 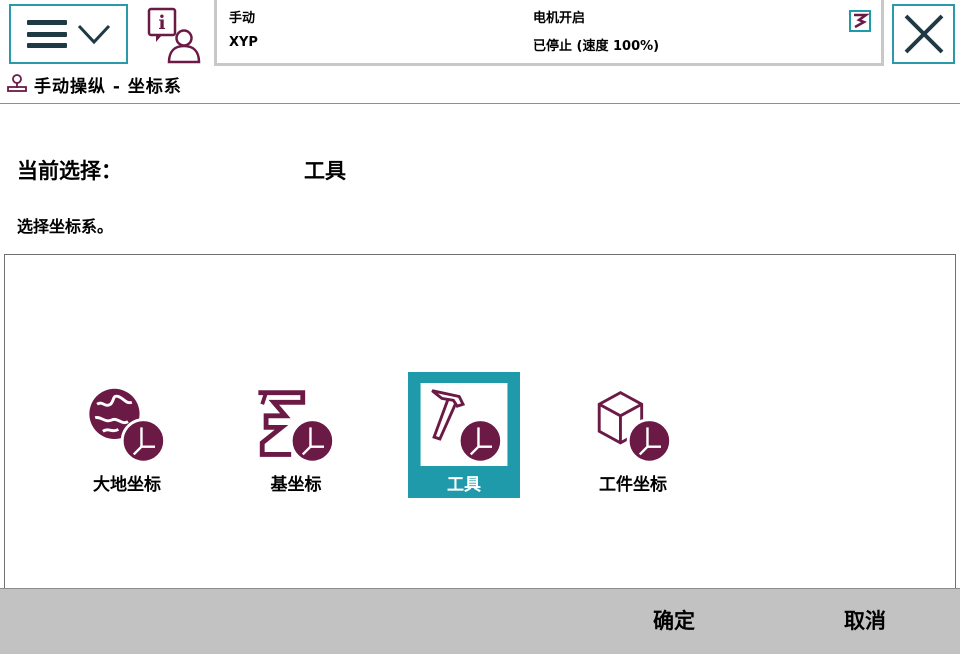 I want to click on tool-frame-icon, so click(x=464, y=424).